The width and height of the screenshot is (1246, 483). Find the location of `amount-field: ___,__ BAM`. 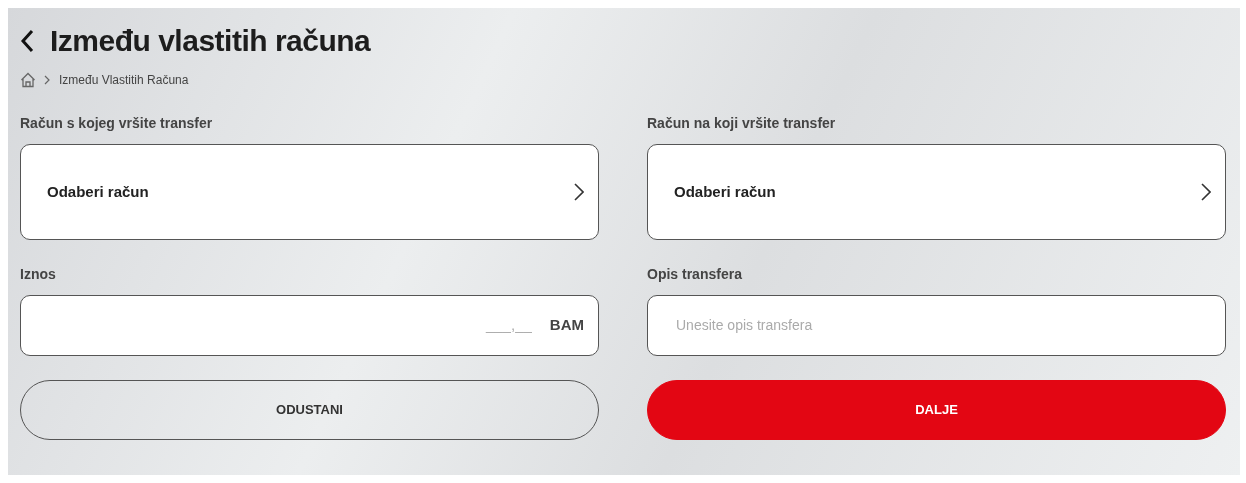

amount-field: ___,__ BAM is located at coordinates (309, 325).